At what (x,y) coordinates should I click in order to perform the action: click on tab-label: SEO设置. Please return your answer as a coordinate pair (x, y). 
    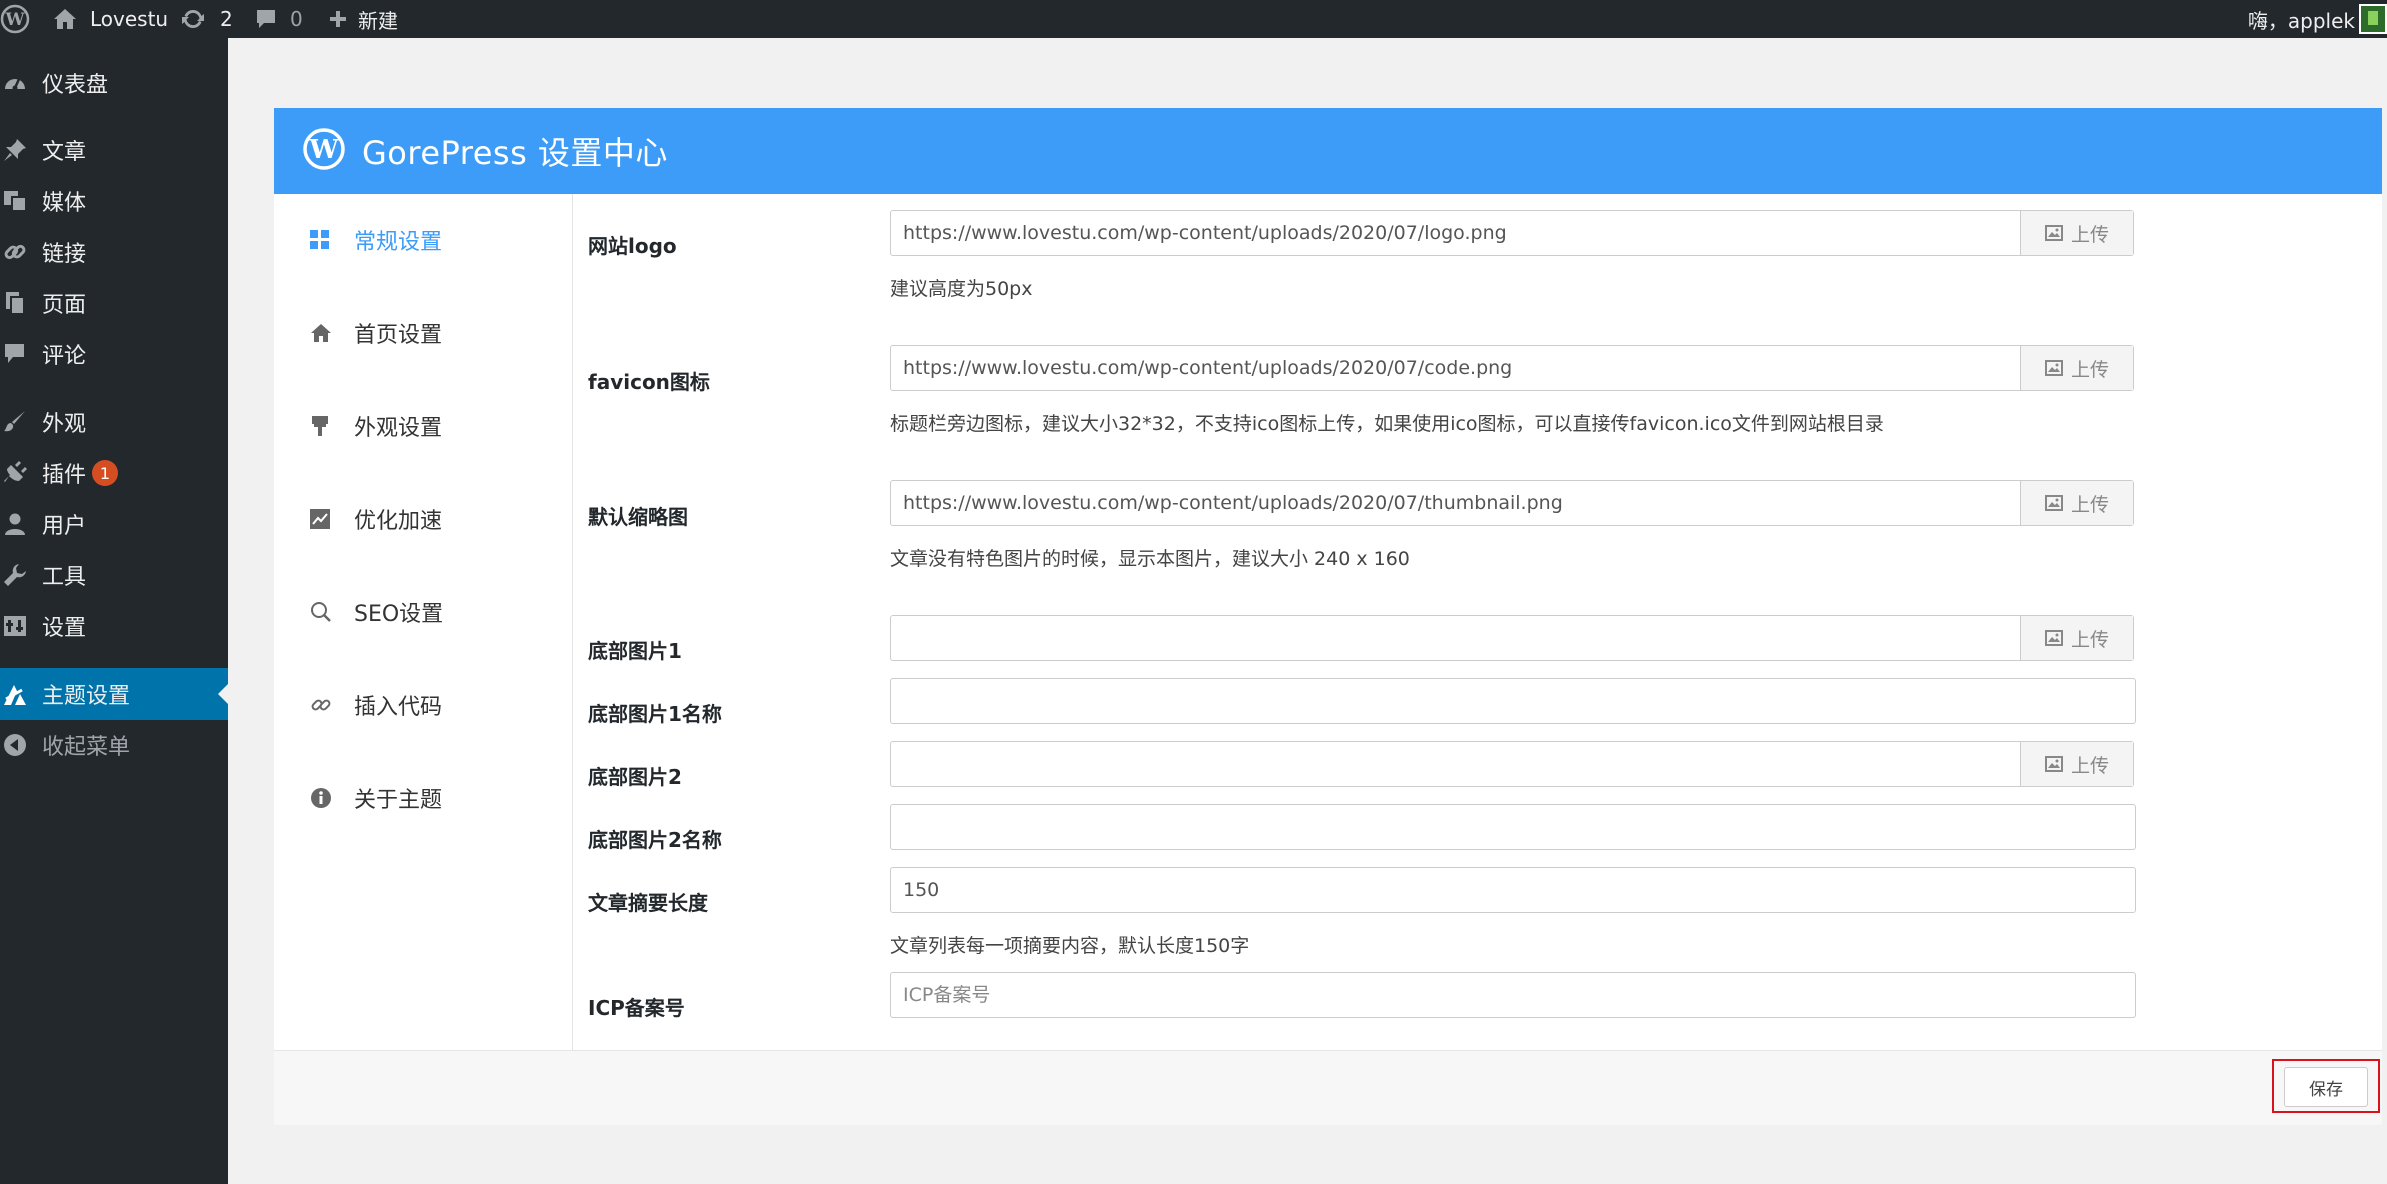
    Looking at the image, I should click on (399, 614).